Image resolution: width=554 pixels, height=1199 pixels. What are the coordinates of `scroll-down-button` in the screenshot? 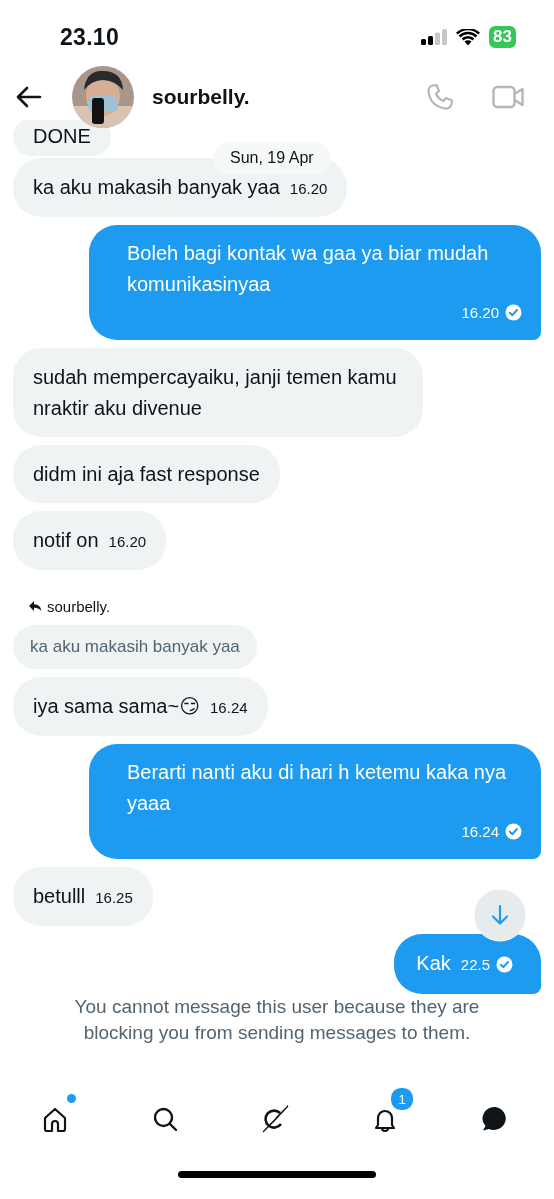 It's located at (500, 915).